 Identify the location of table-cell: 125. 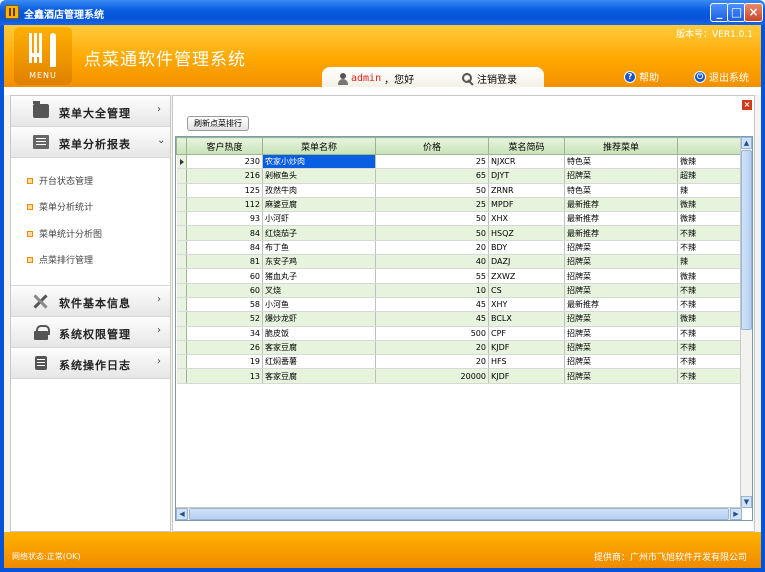
(224, 190).